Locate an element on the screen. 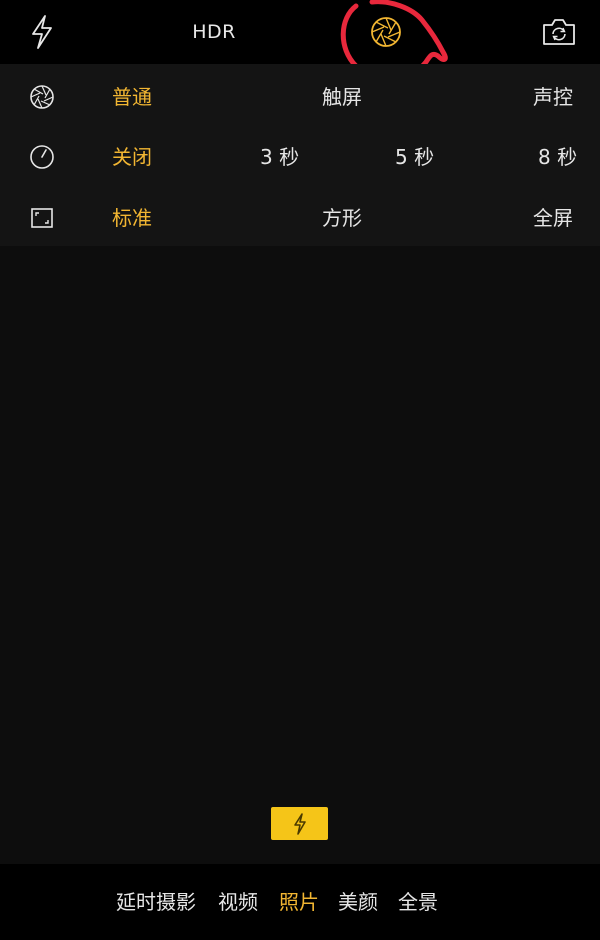 The height and width of the screenshot is (940, 600). mode-panorama: 全景 is located at coordinates (418, 896).